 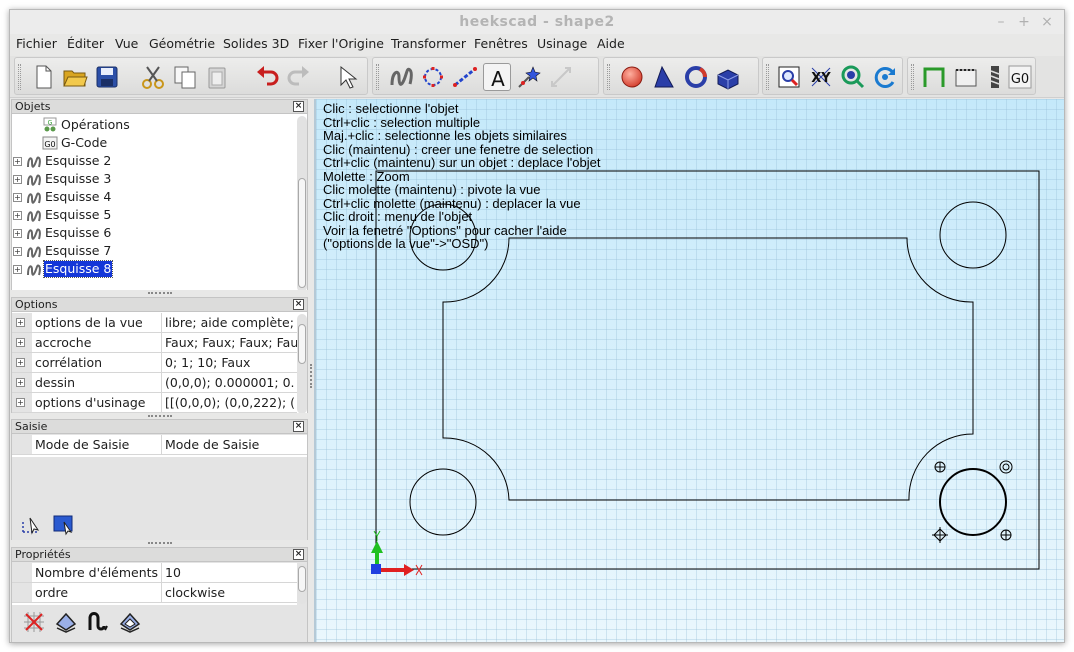 I want to click on options-scroll-thumb, so click(x=302, y=344).